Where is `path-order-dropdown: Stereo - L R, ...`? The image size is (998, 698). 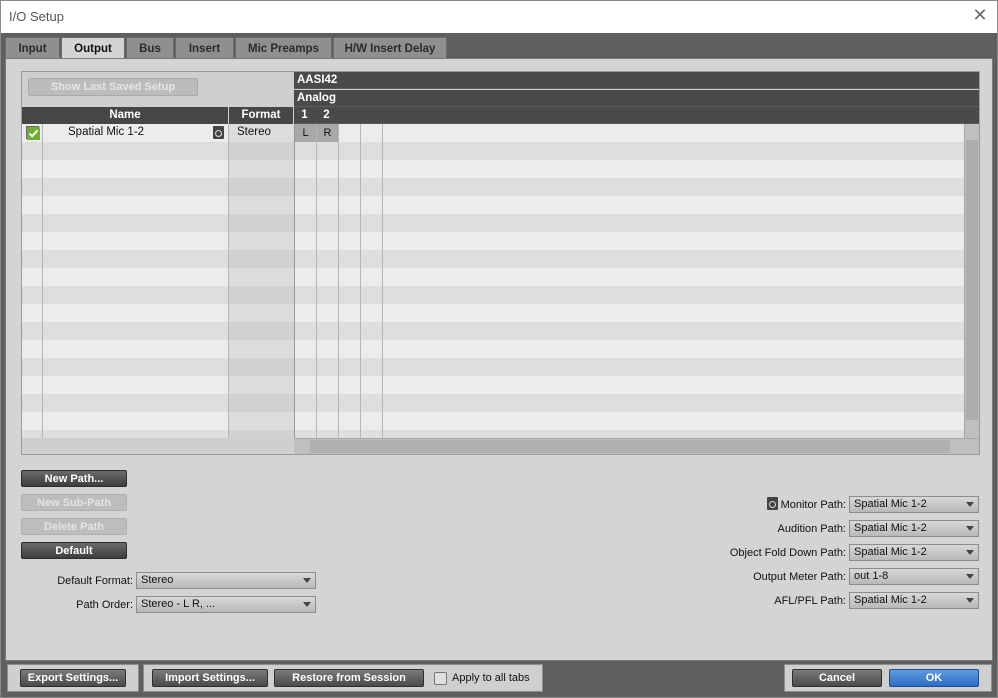
path-order-dropdown: Stereo - L R, ... is located at coordinates (226, 604).